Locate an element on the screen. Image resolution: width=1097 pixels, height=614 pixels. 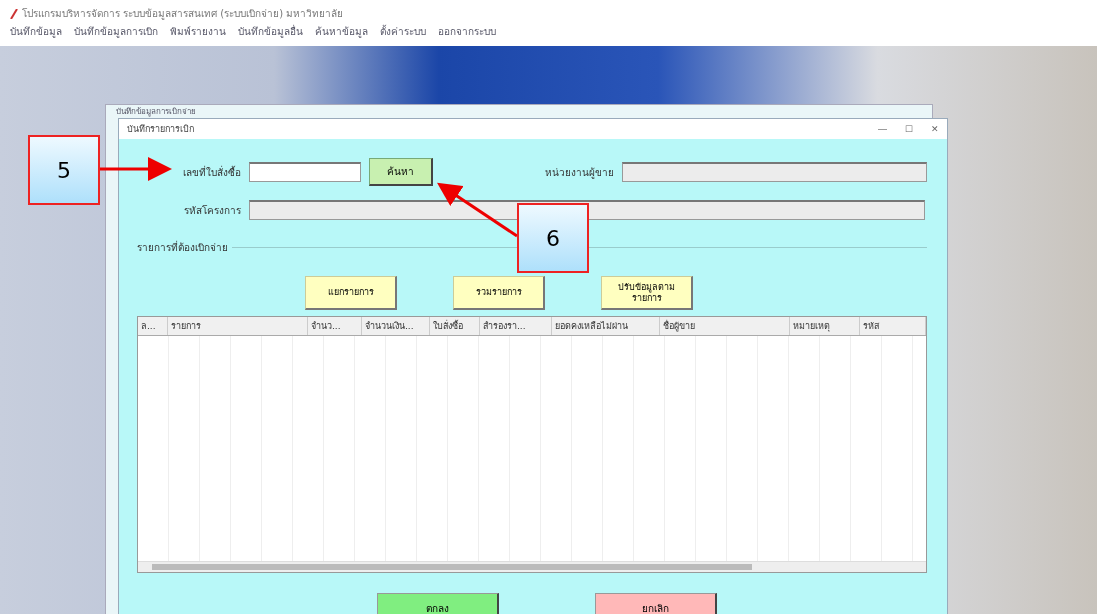
input-field is located at coordinates (305, 172).